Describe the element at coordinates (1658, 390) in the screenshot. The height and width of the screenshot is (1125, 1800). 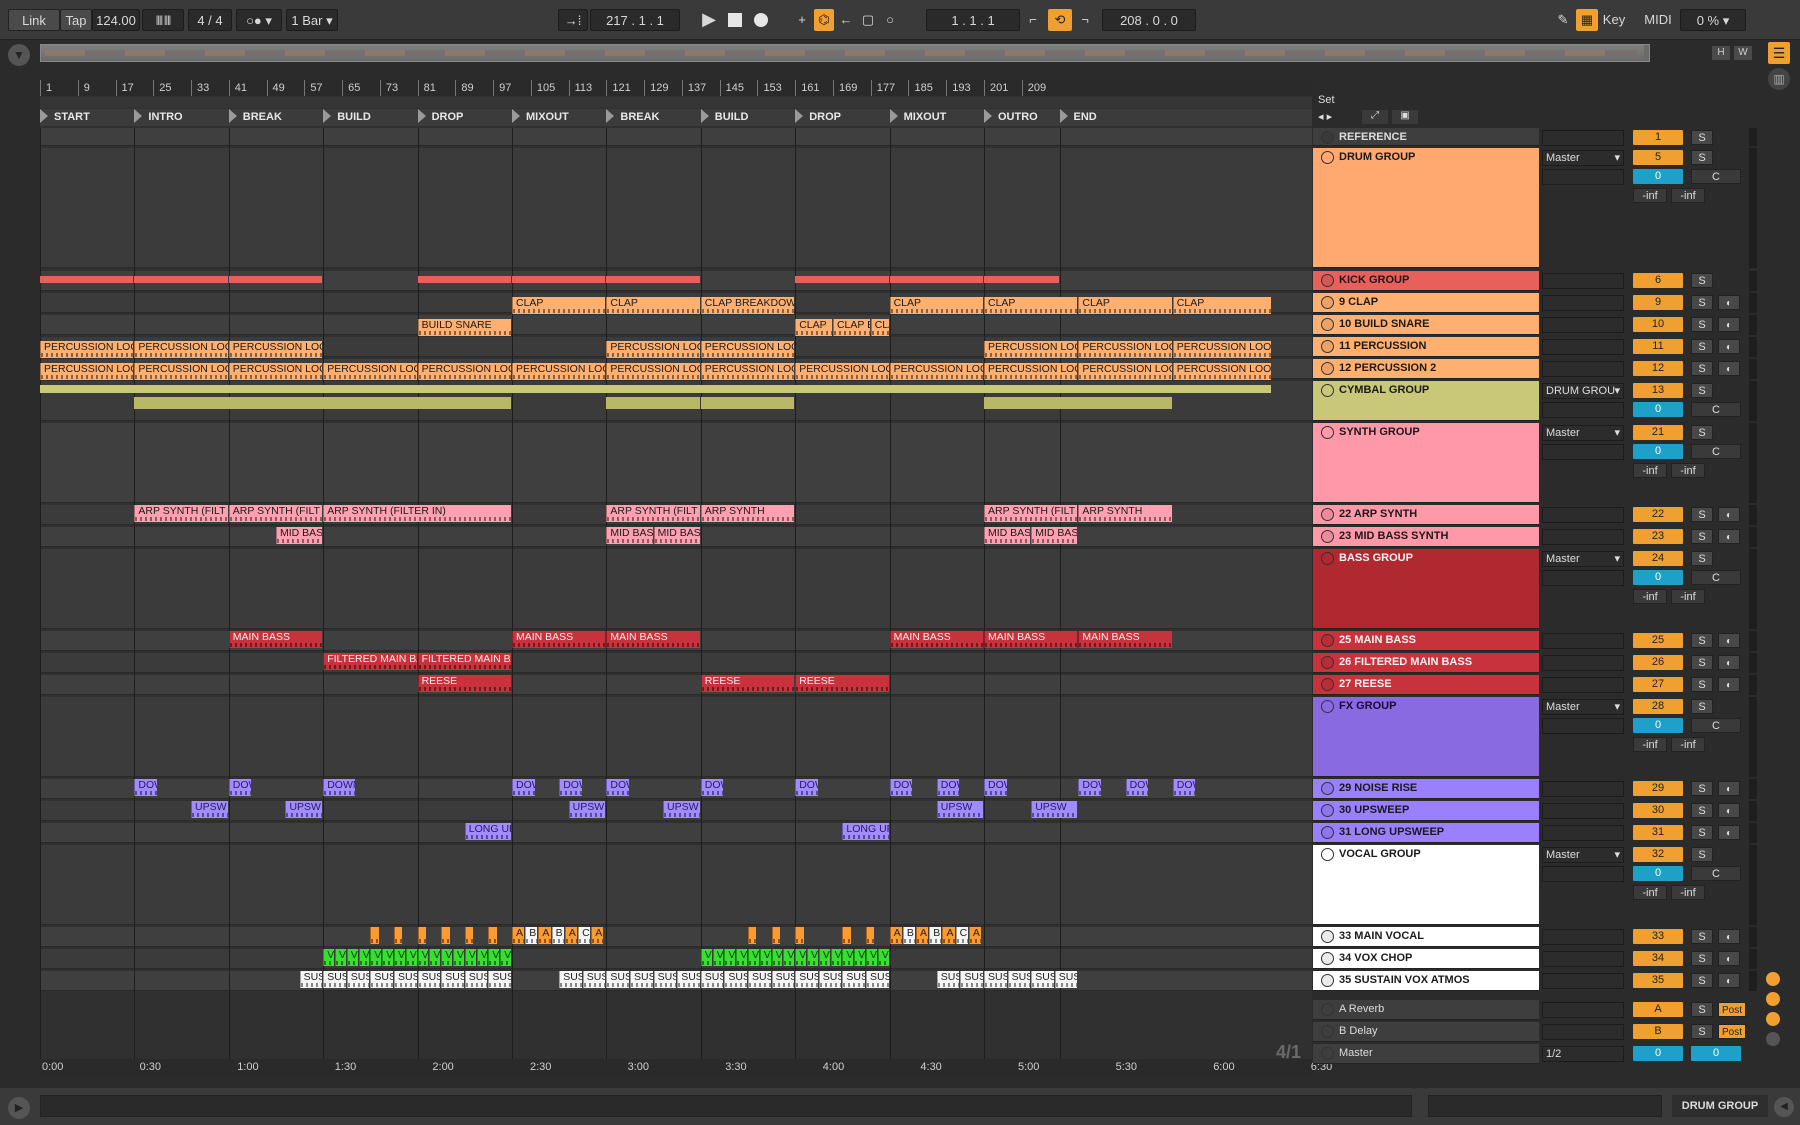
I see `track-number: 13` at that location.